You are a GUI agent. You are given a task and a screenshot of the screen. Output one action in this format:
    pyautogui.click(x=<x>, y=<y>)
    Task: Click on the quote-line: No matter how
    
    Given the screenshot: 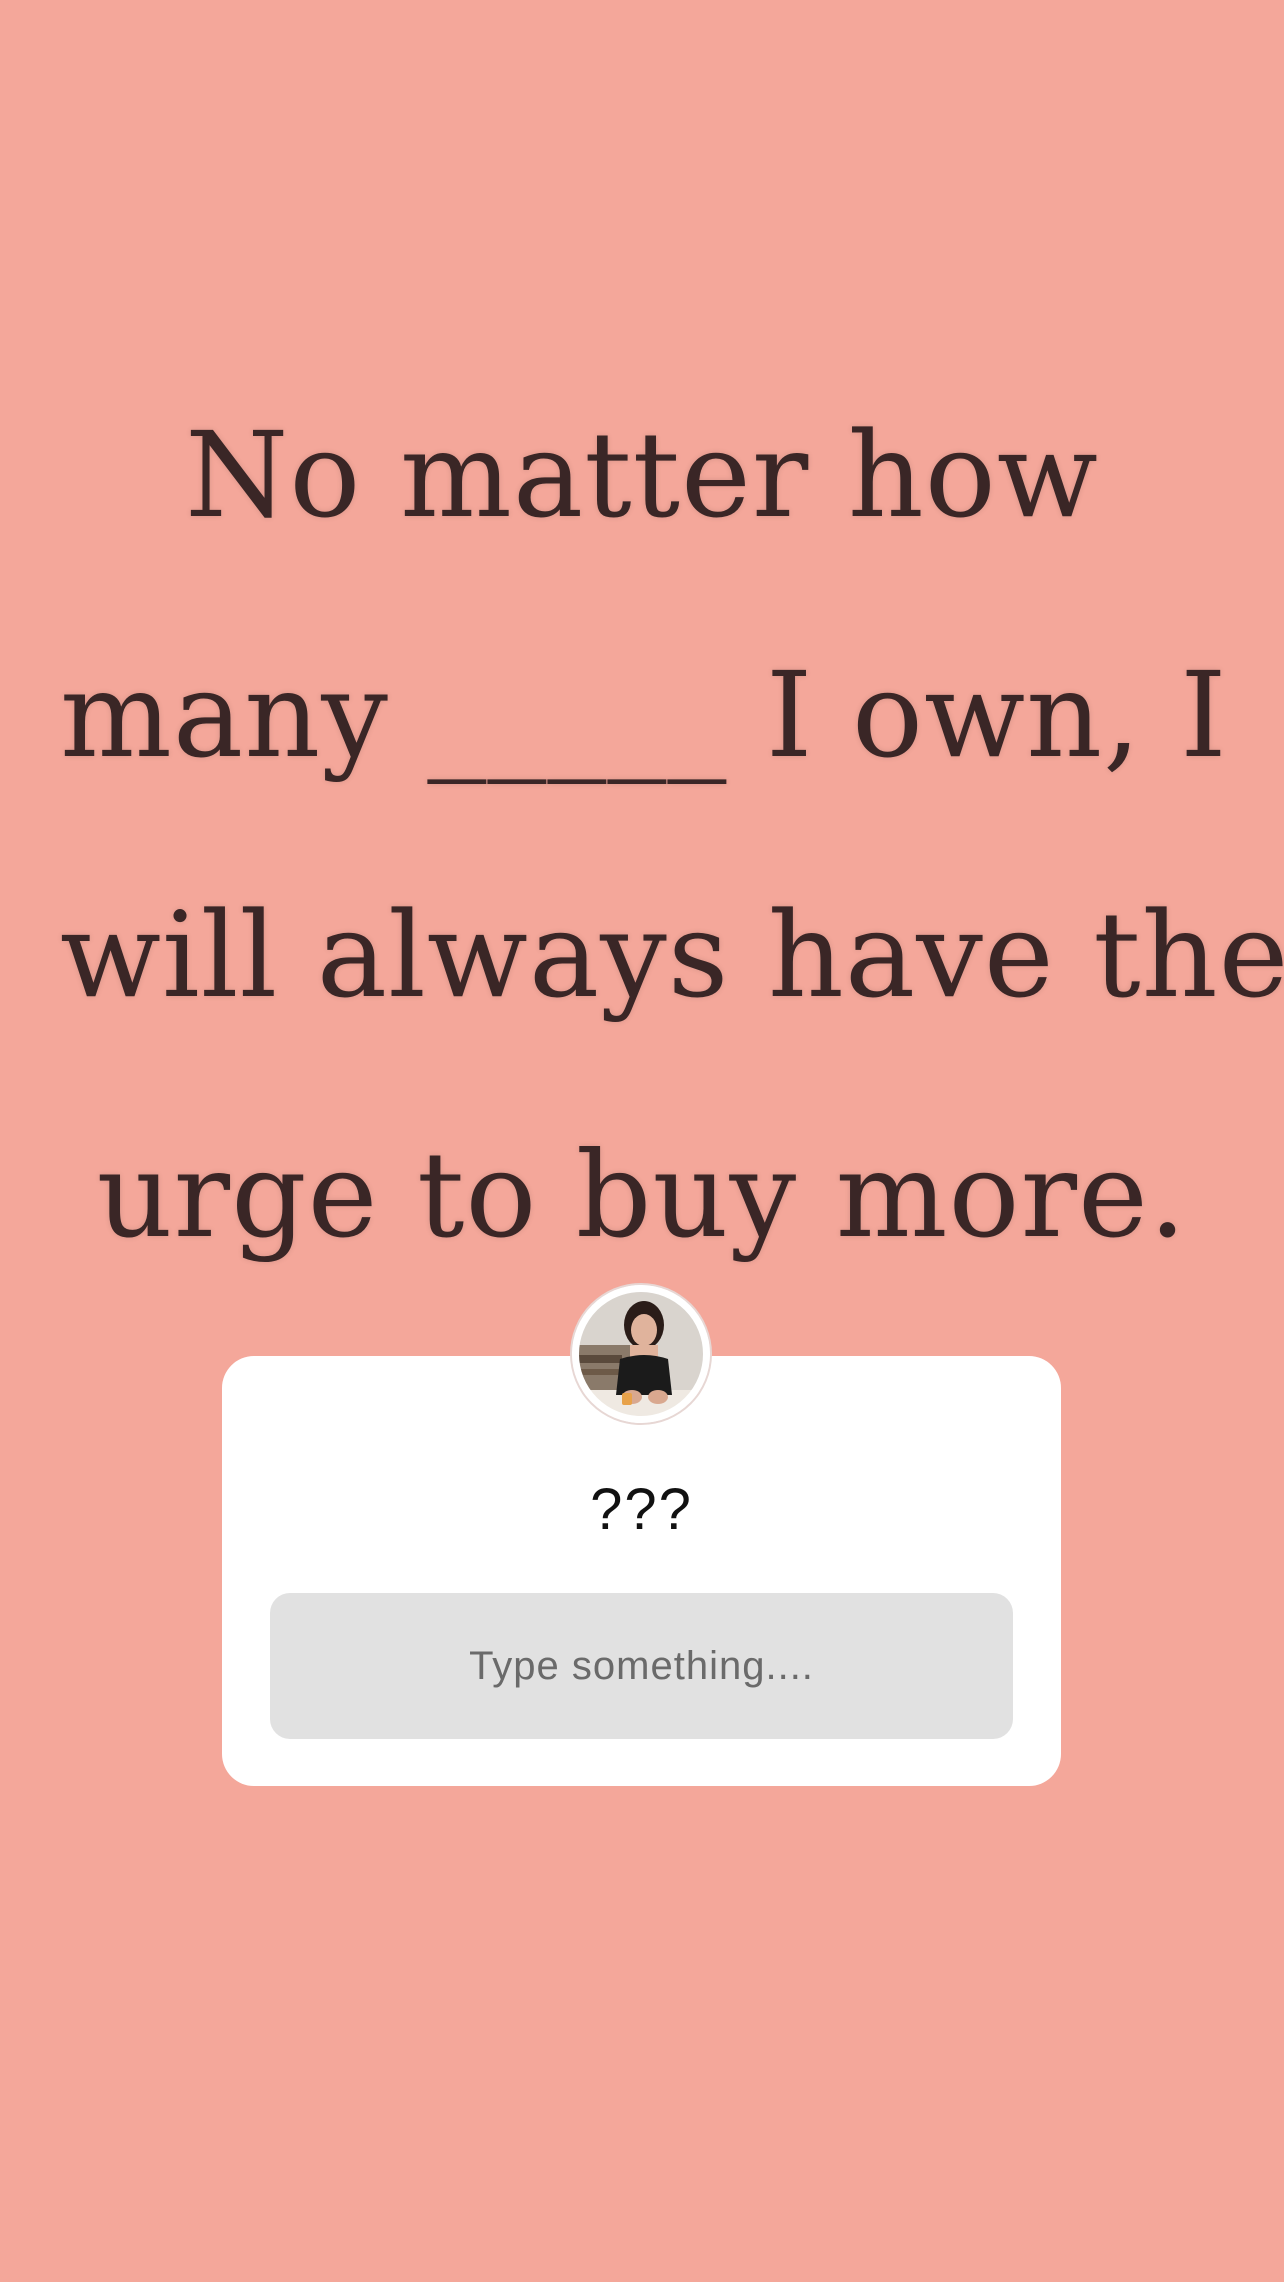 What is the action you would take?
    pyautogui.click(x=642, y=475)
    